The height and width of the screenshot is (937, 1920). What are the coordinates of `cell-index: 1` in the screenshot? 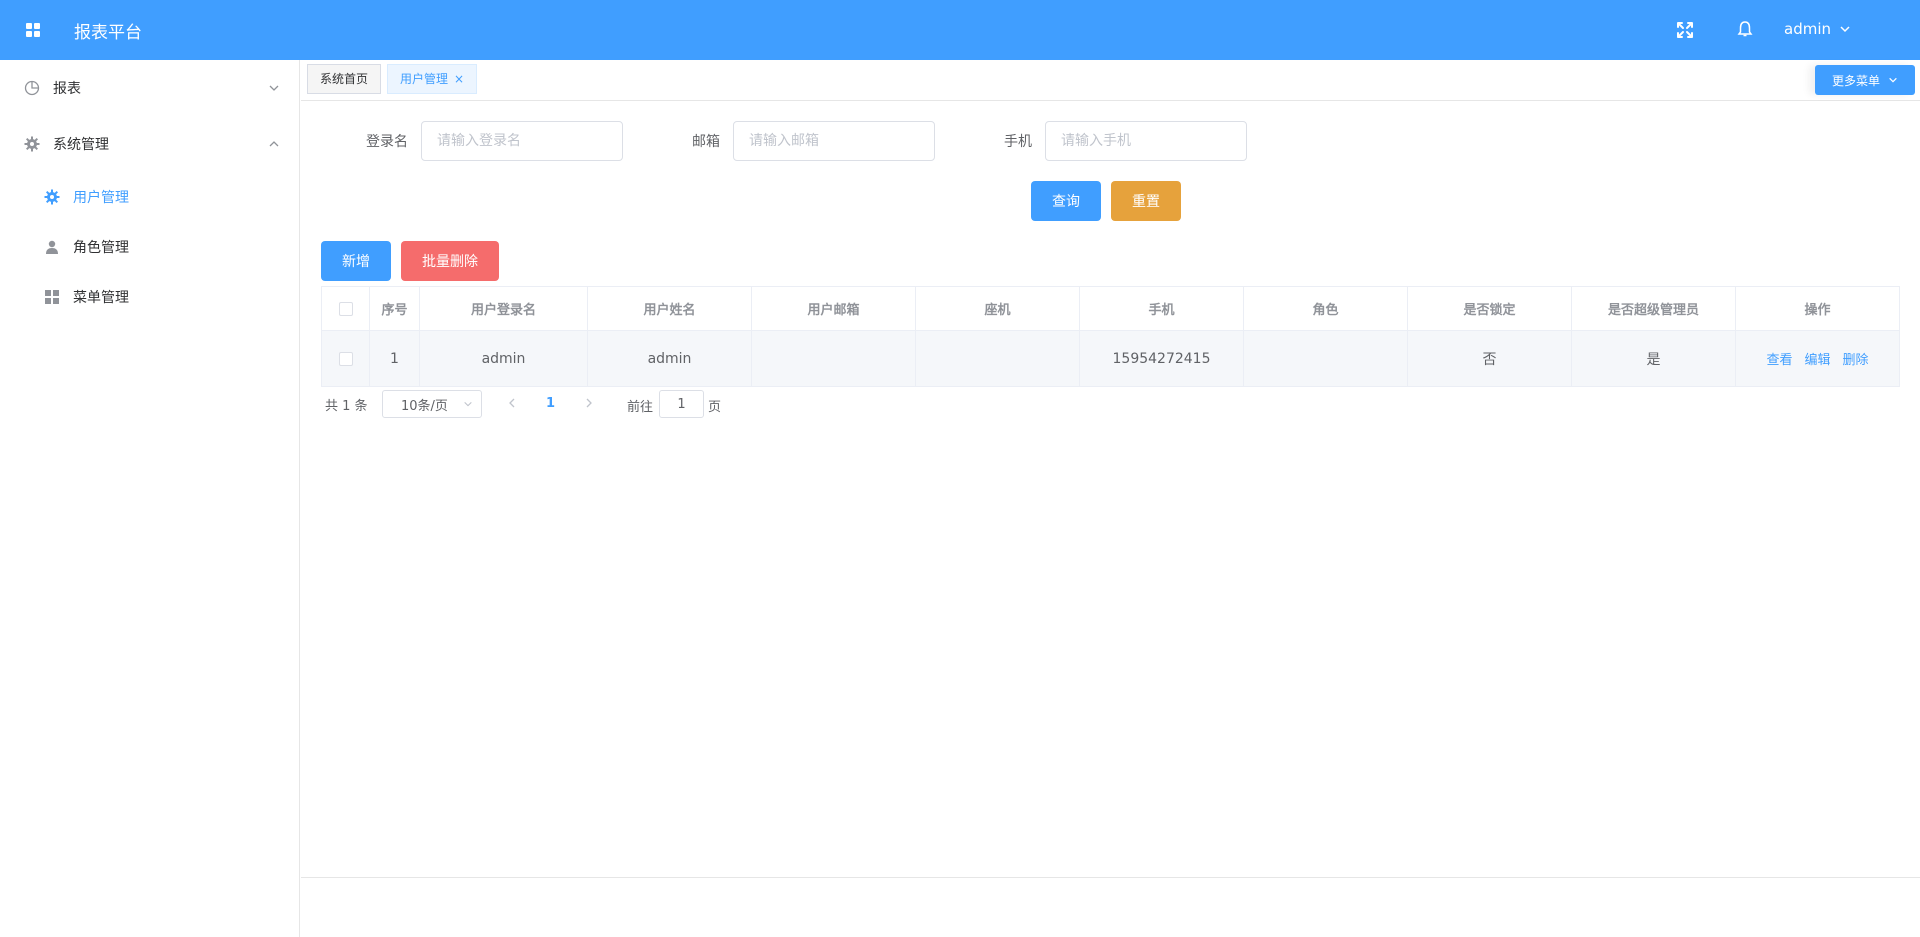 It's located at (394, 358).